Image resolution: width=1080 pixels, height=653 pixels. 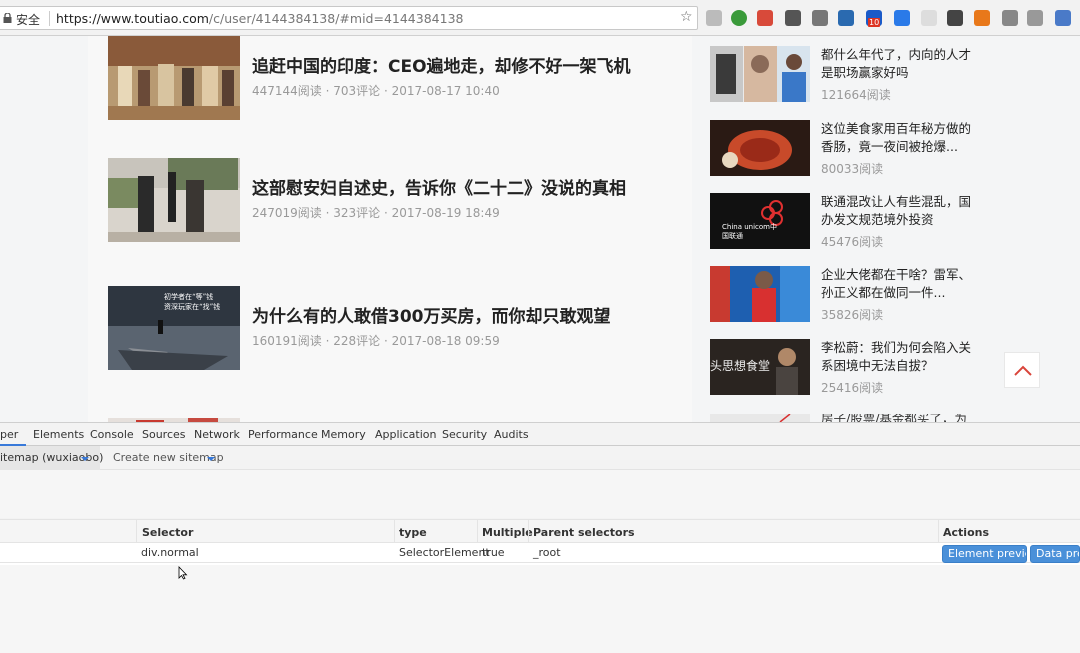 I want to click on cell-type: SelectorElement, so click(x=444, y=552).